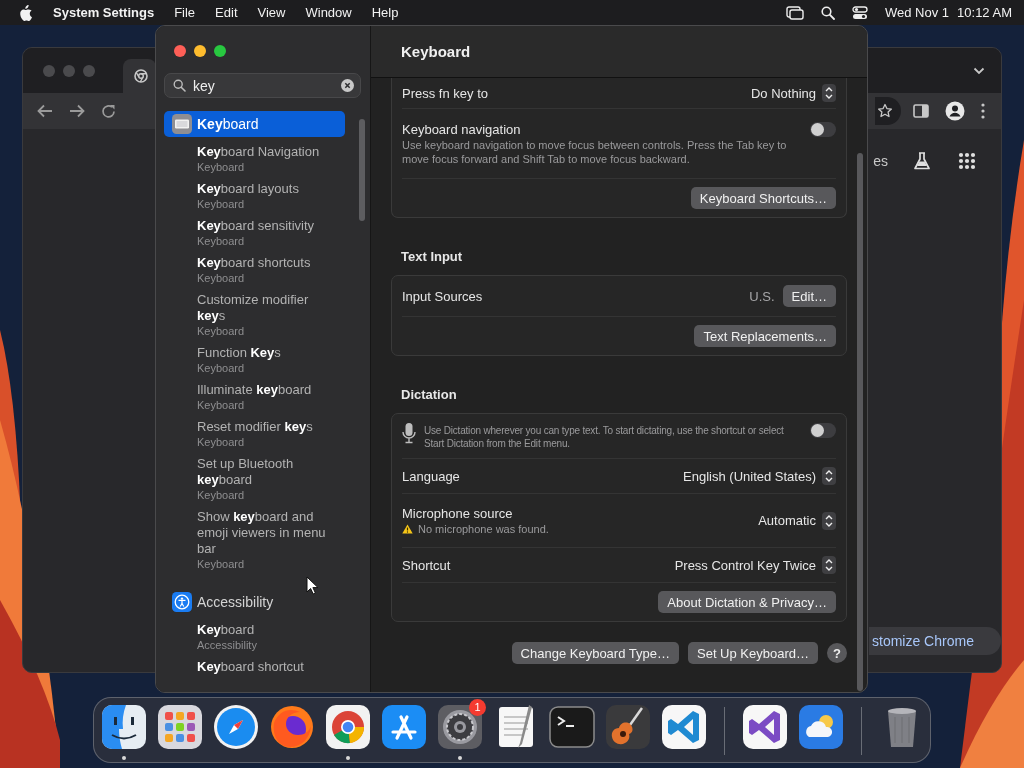 The width and height of the screenshot is (1024, 768). What do you see at coordinates (236, 727) in the screenshot?
I see `compass-icon` at bounding box center [236, 727].